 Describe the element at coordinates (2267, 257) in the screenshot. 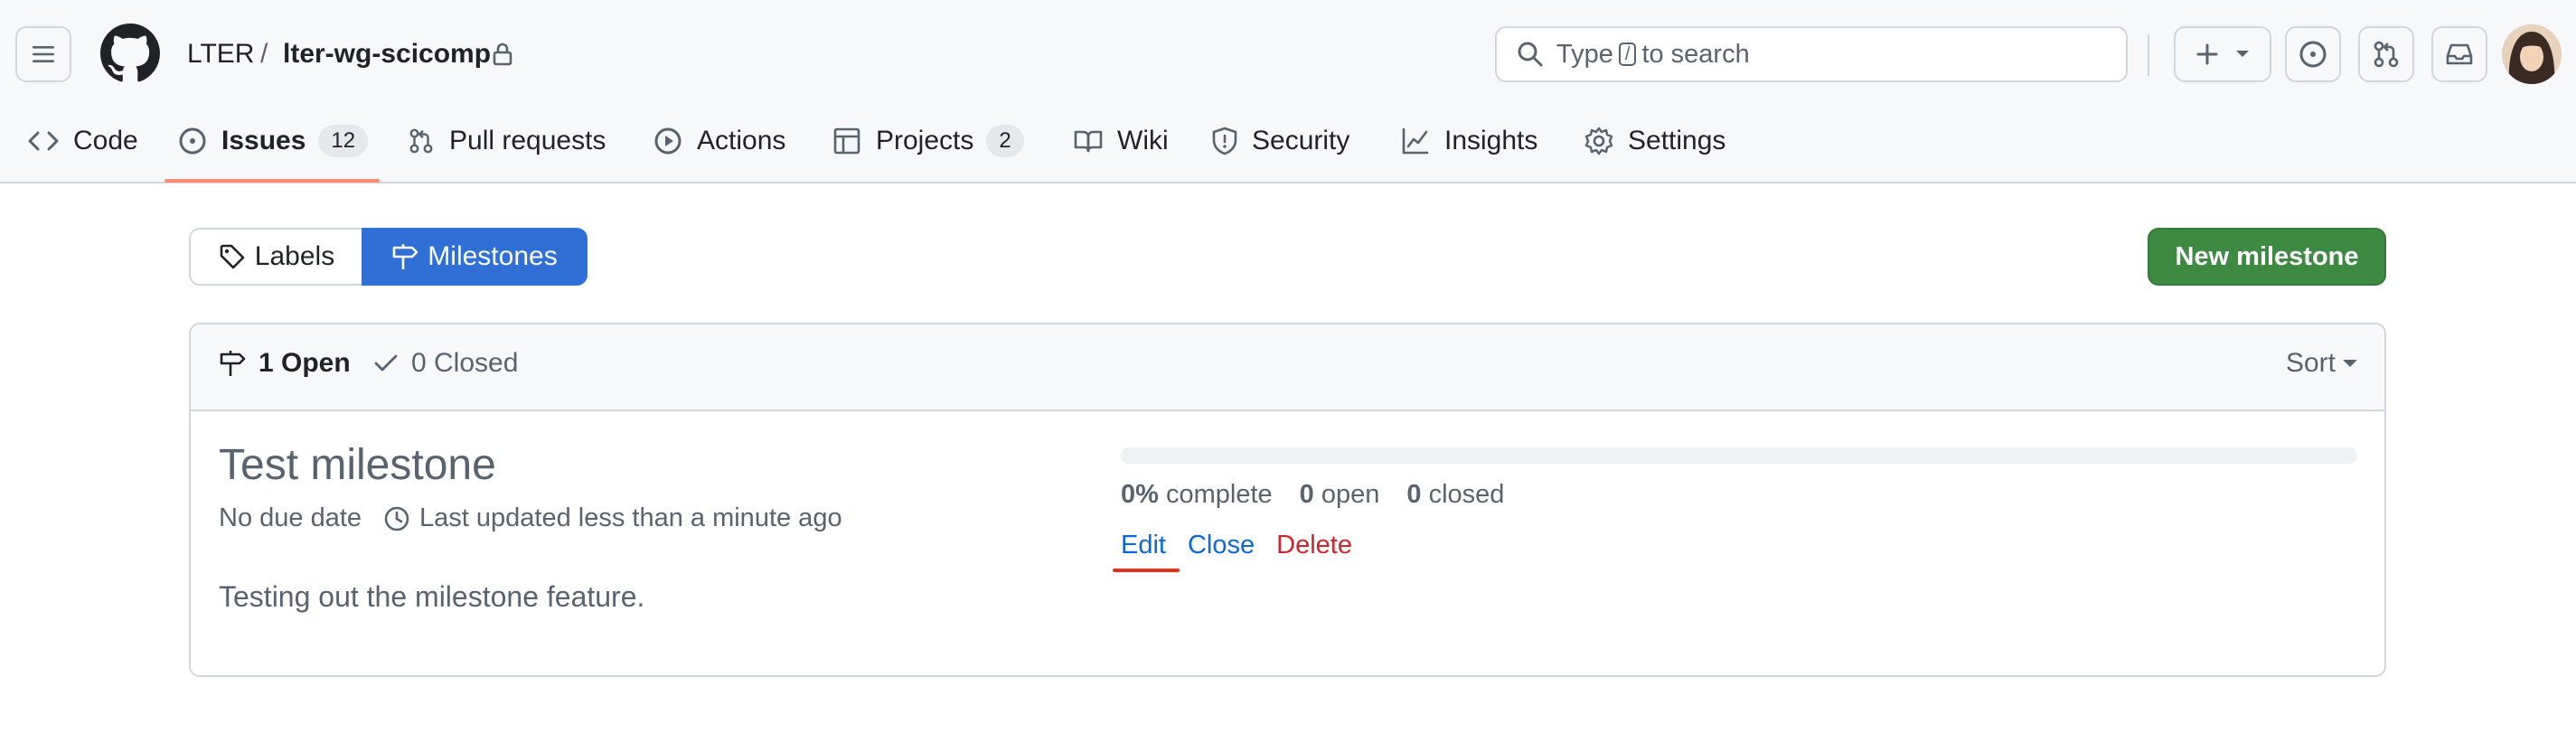

I see `new-milestone-button: New milestone` at that location.